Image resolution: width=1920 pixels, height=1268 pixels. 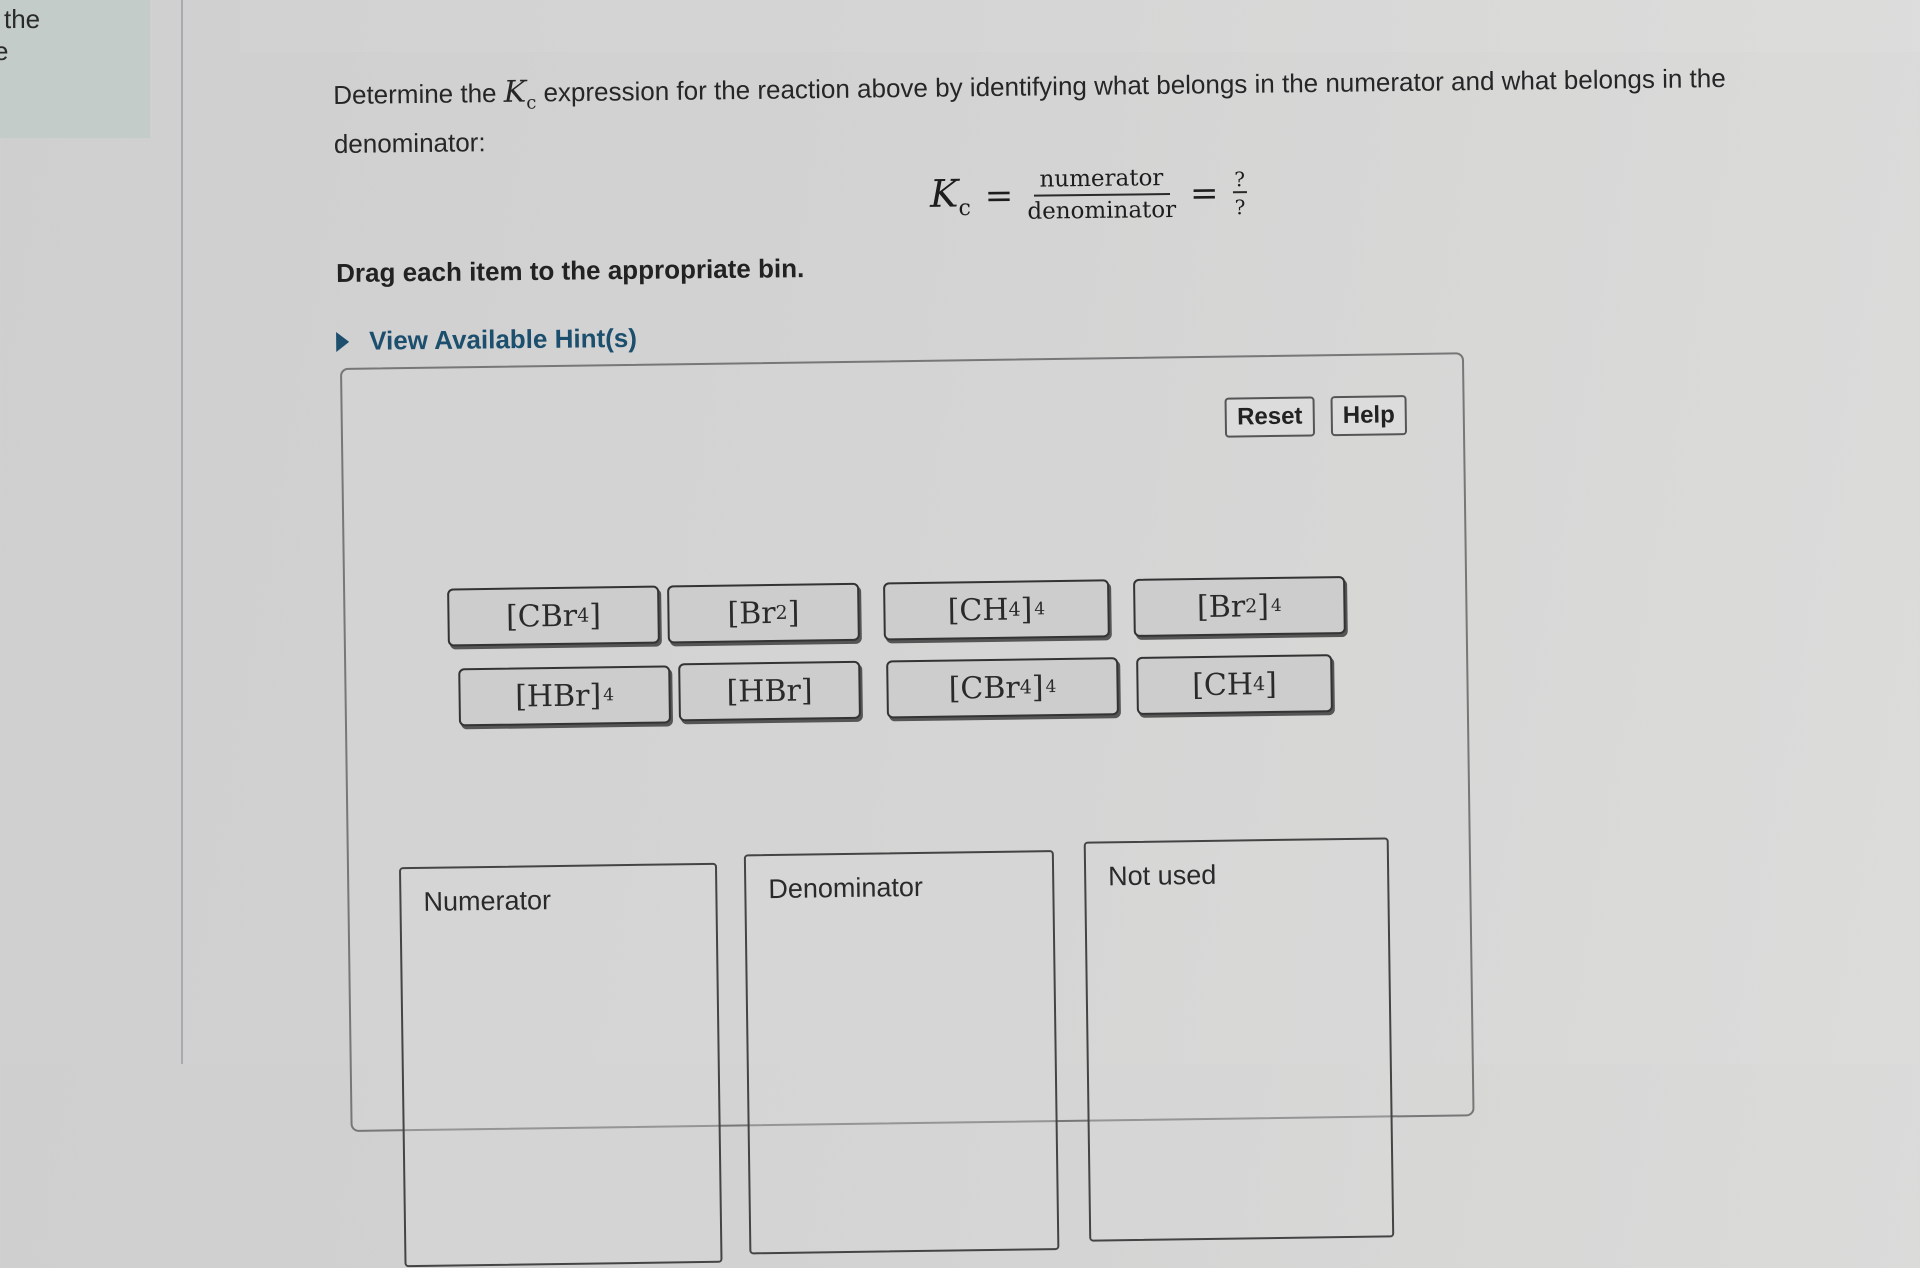 I want to click on bin-denominator: Denominator, so click(x=901, y=1052).